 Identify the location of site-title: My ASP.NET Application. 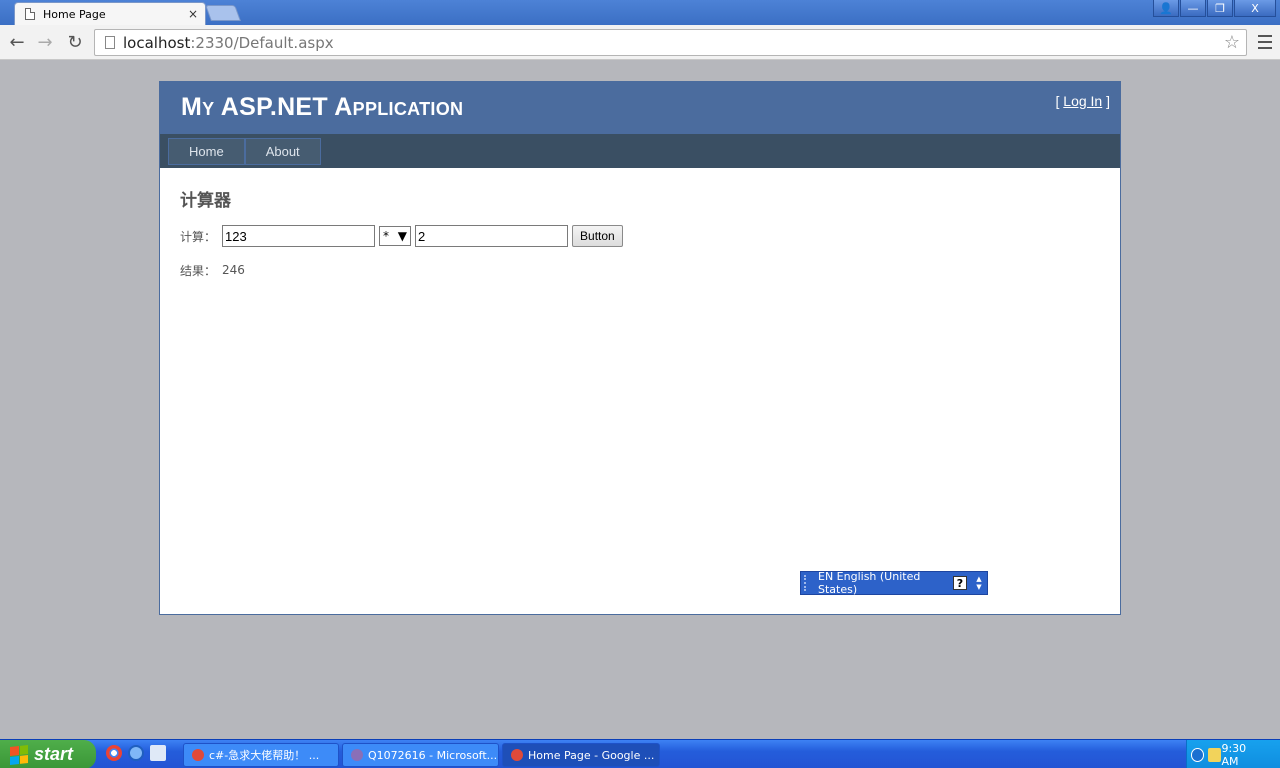
(322, 107).